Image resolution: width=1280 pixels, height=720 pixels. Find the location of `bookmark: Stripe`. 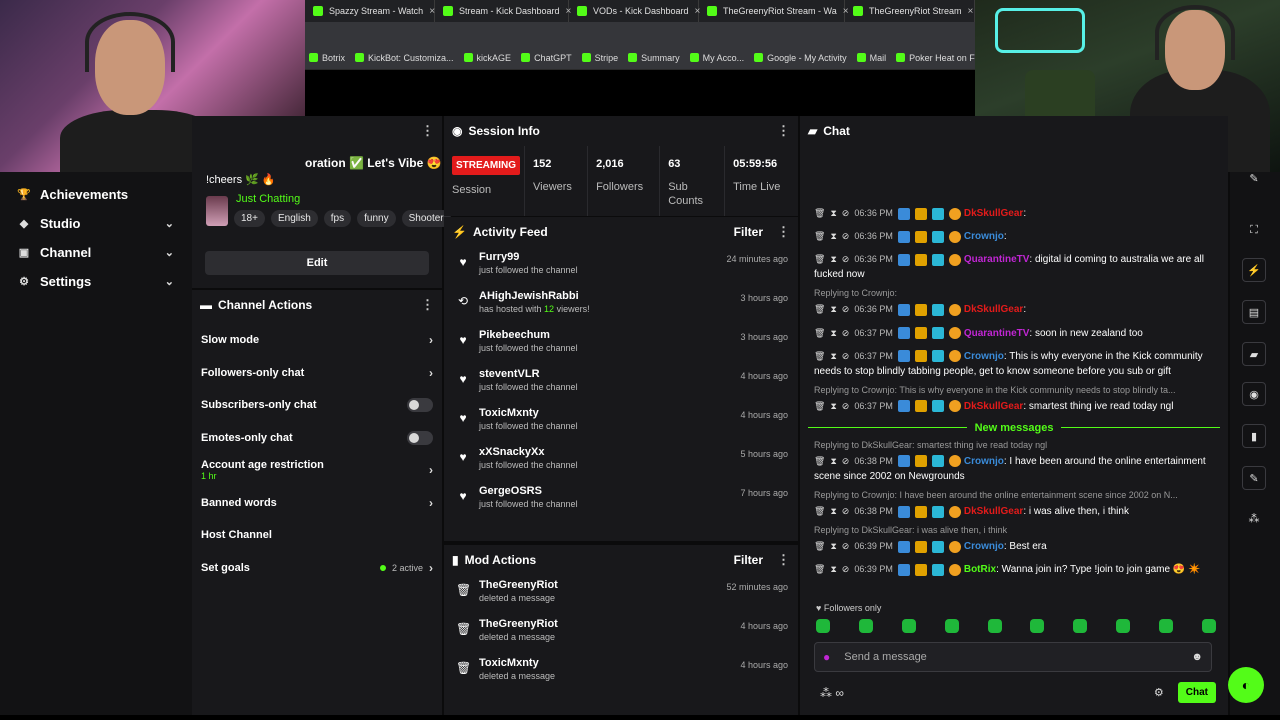

bookmark: Stripe is located at coordinates (599, 58).